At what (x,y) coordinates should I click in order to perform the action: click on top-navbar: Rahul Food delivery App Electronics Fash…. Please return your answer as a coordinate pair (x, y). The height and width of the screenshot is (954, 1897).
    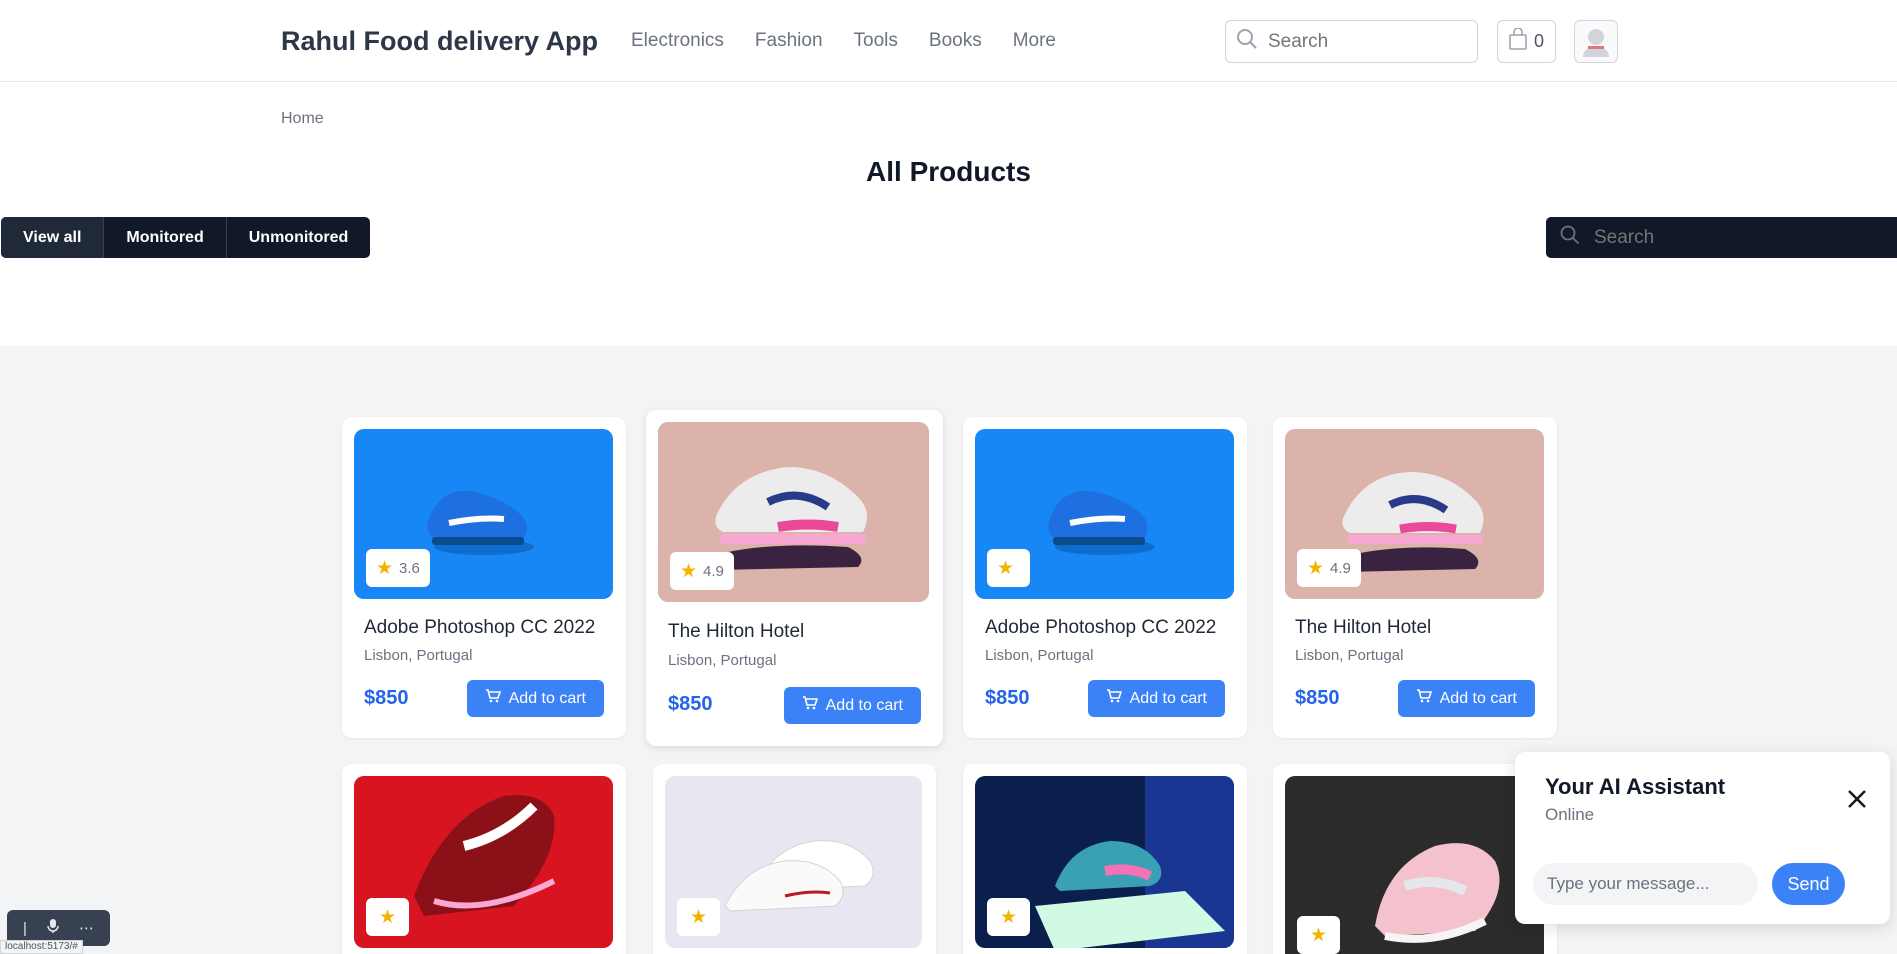
    Looking at the image, I should click on (948, 41).